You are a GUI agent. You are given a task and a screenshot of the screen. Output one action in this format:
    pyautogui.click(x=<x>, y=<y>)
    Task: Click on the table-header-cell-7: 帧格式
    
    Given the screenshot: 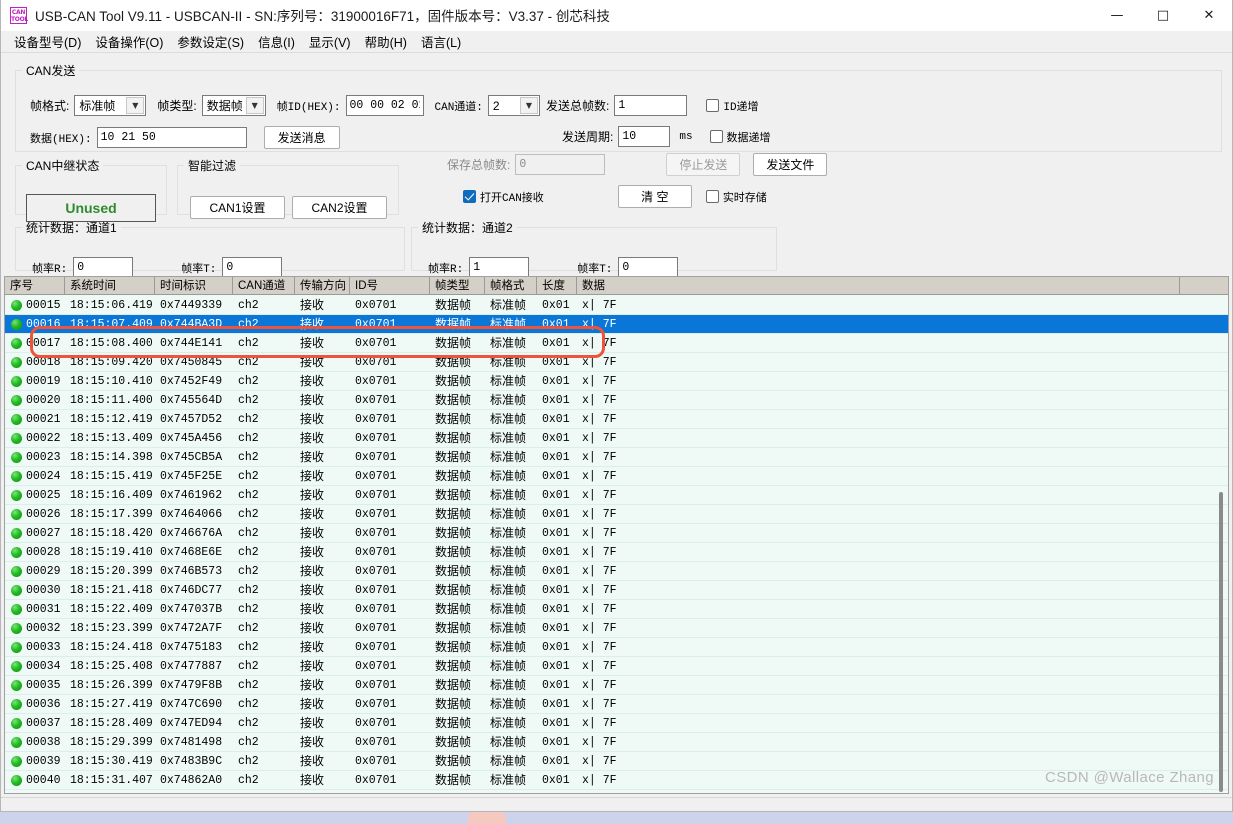 What is the action you would take?
    pyautogui.click(x=511, y=285)
    